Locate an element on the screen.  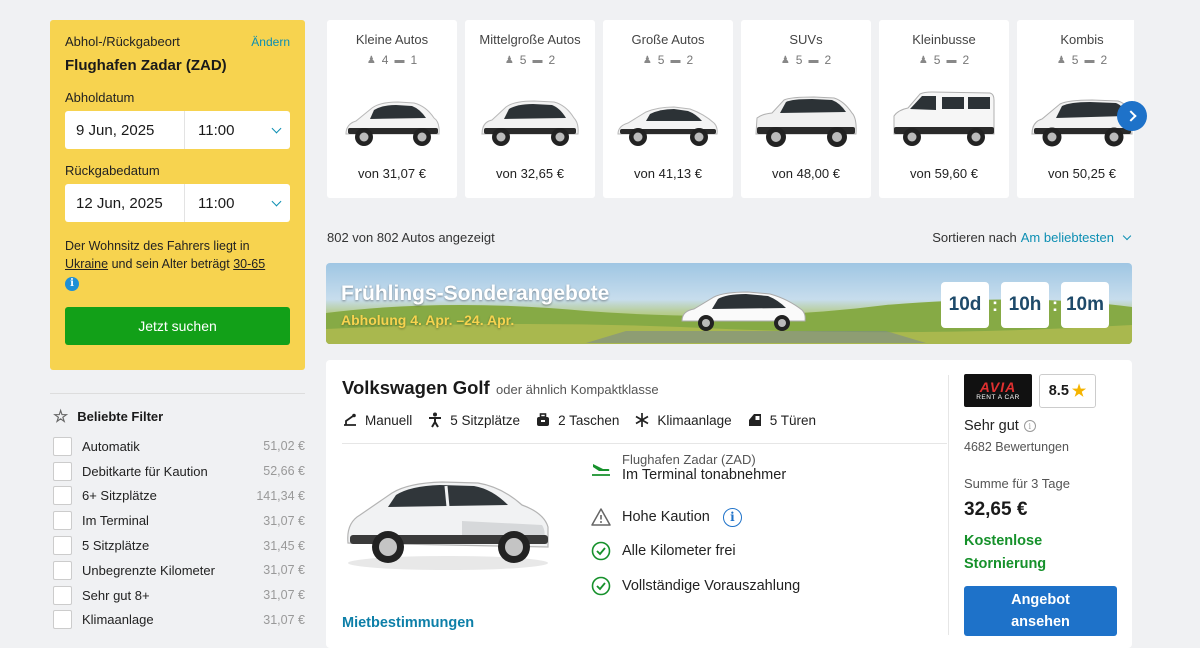
category-card-small: Kleine Autos ♟ 4 ▬ 1 von 31,07 € is located at coordinates (392, 109).